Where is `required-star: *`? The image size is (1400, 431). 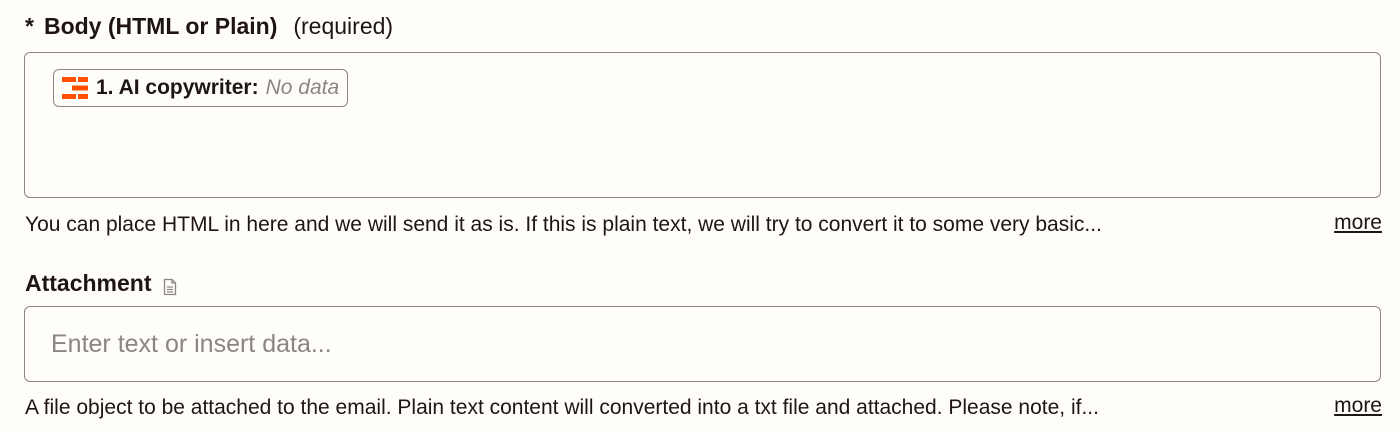
required-star: * is located at coordinates (29, 26).